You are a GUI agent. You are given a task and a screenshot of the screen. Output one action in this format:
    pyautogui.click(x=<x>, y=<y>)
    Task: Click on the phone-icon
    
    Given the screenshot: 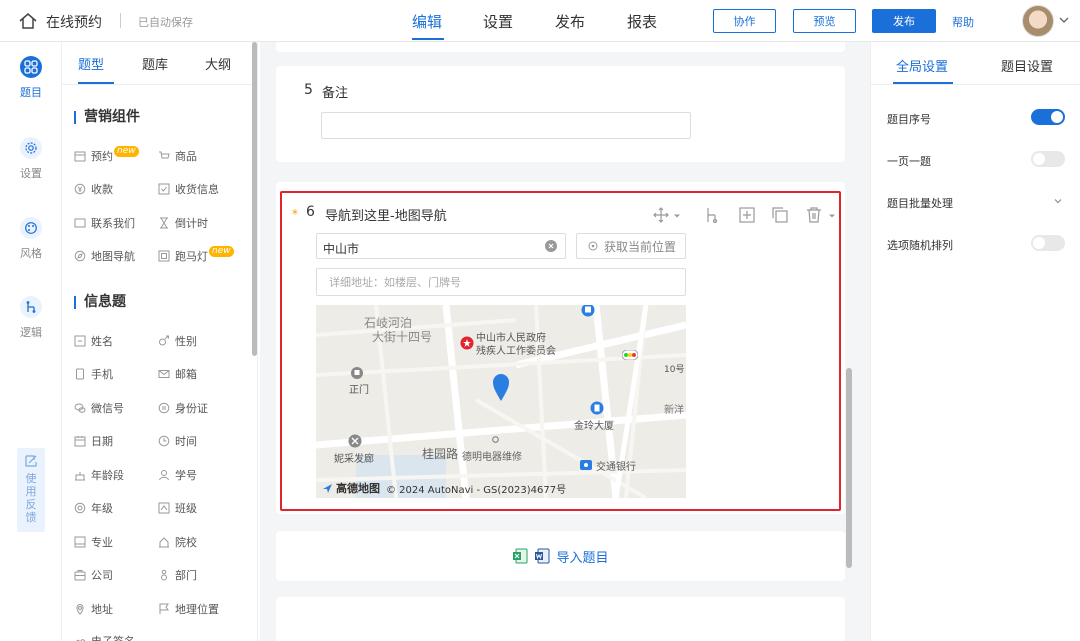 What is the action you would take?
    pyautogui.click(x=80, y=374)
    